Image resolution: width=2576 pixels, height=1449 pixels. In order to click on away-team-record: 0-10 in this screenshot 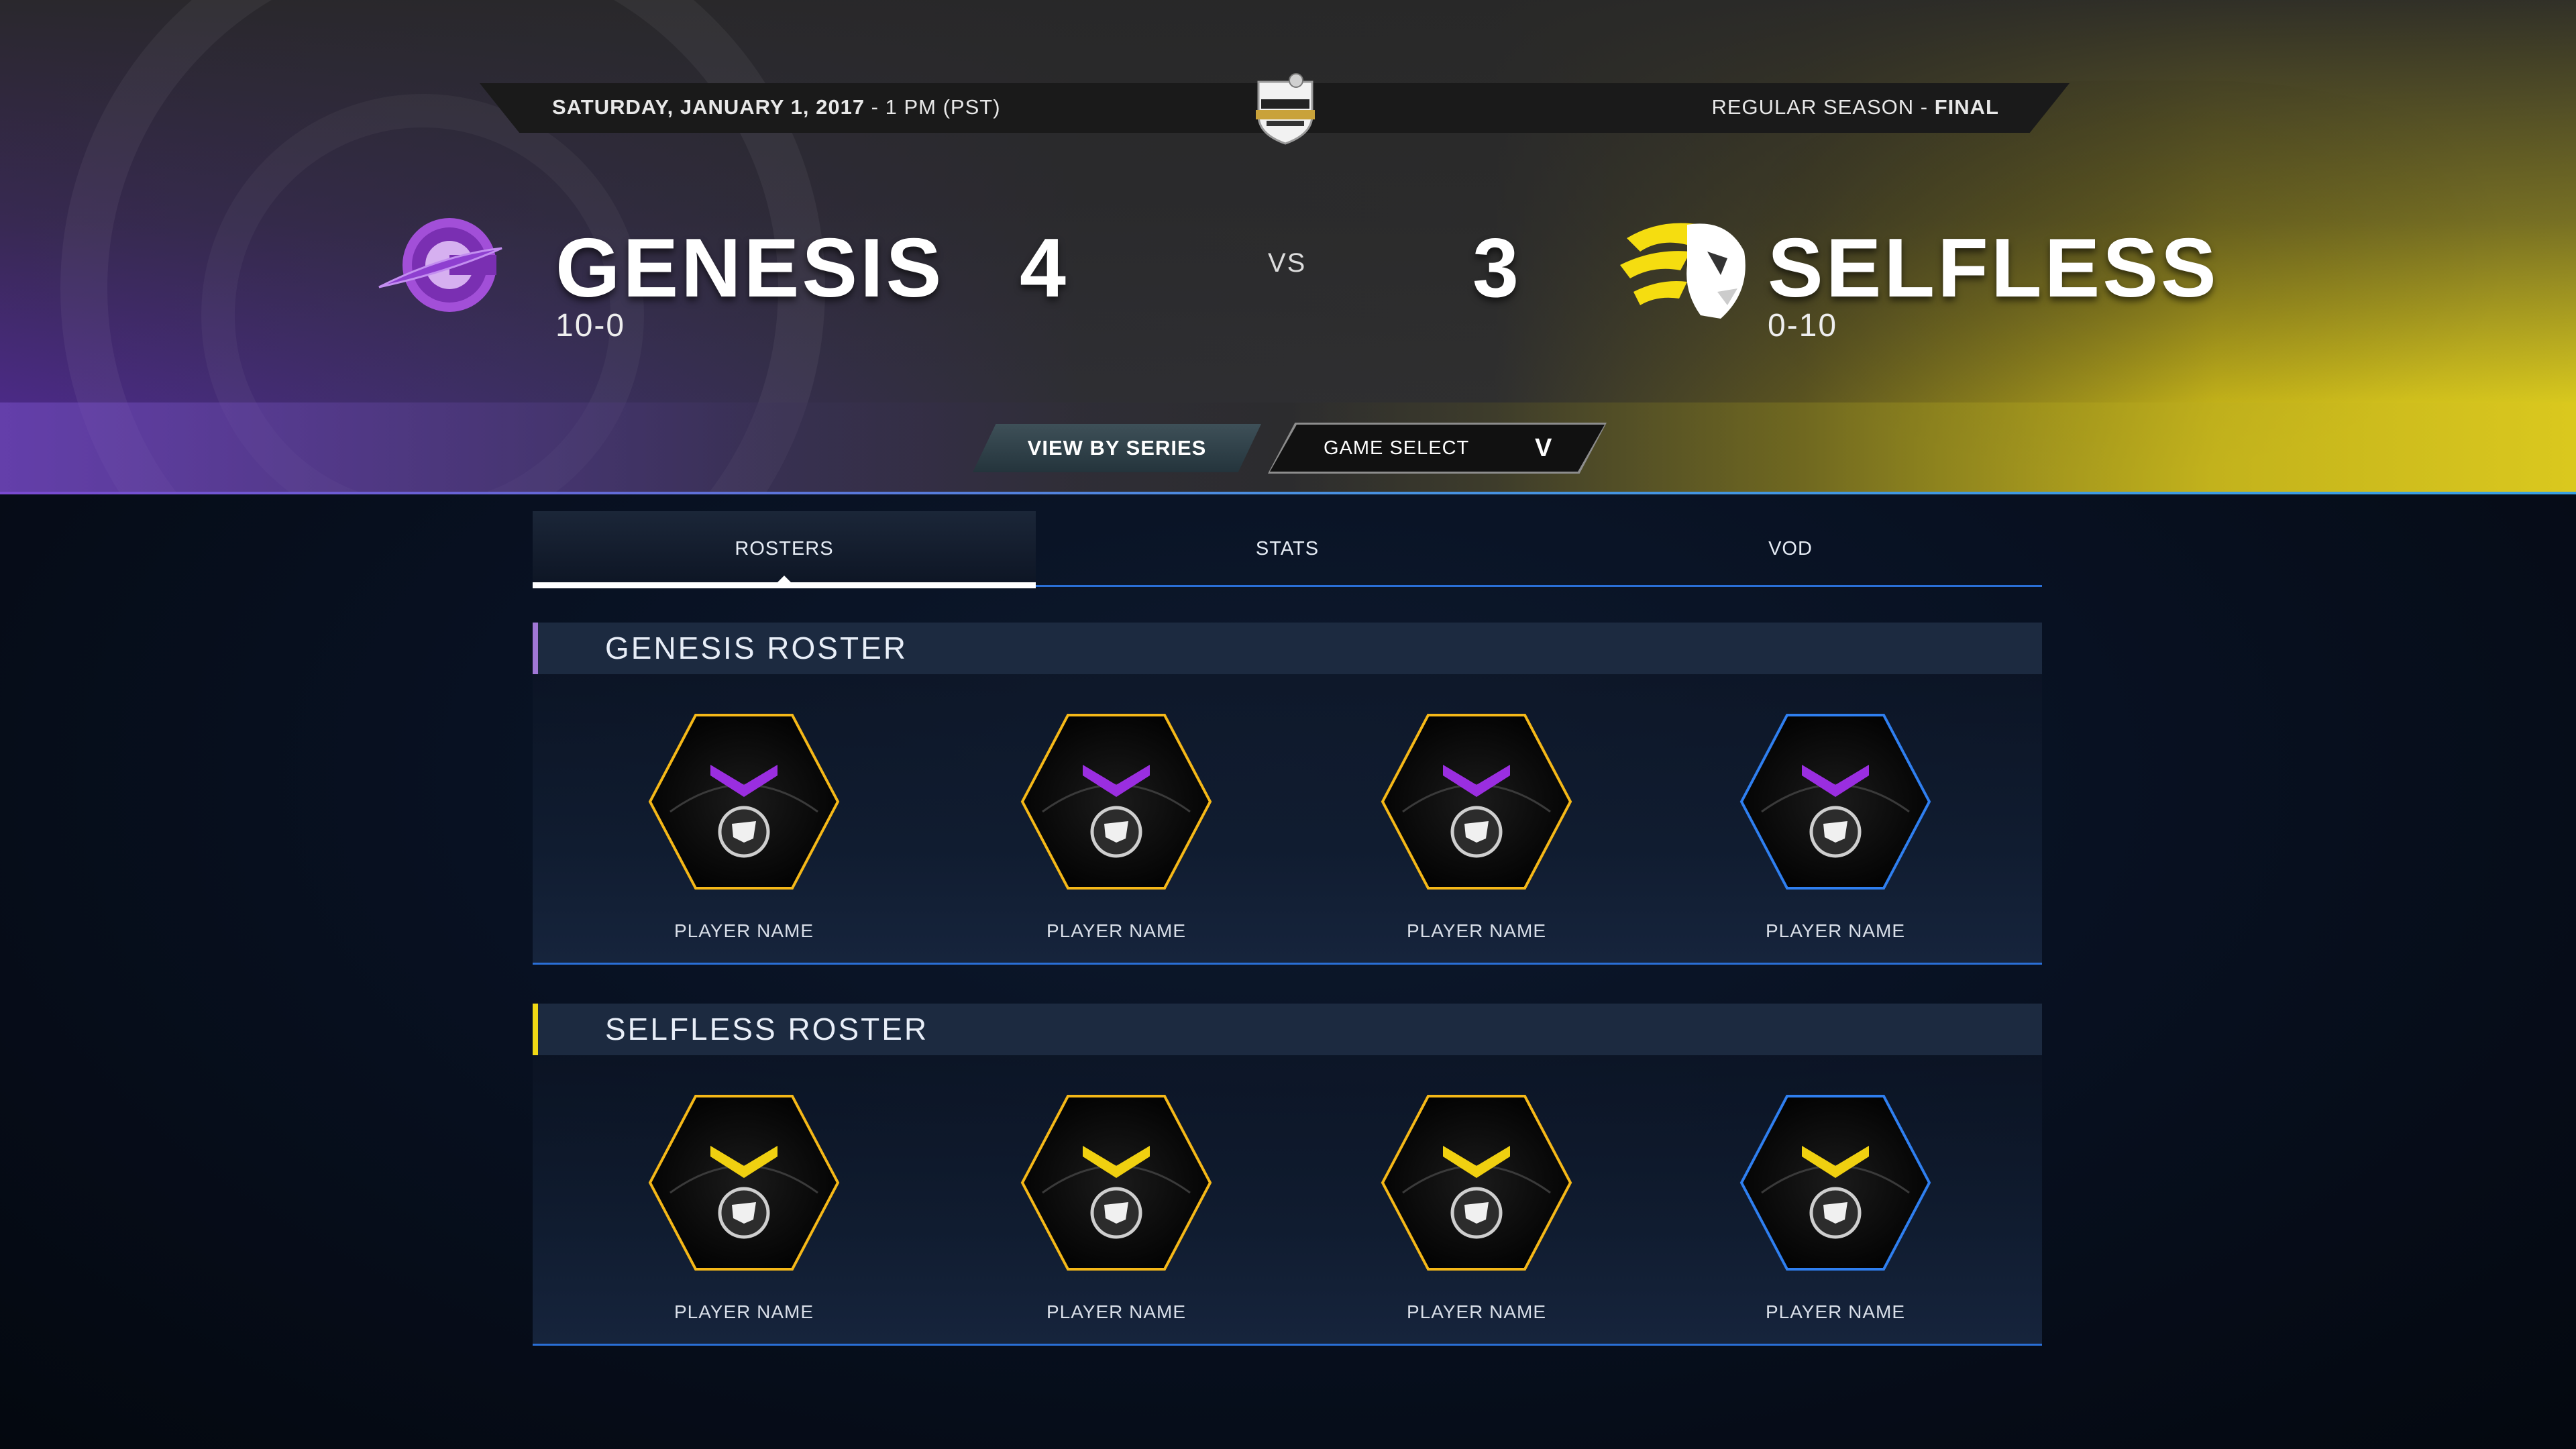, I will do `click(1803, 325)`.